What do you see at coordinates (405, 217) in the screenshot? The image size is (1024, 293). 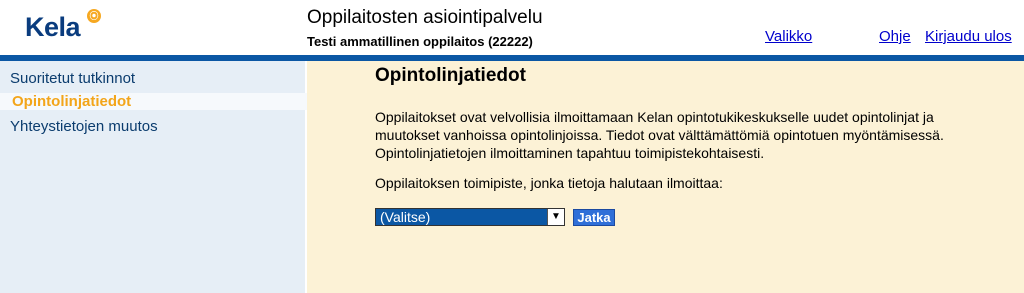 I see `select-value: (Valitse)` at bounding box center [405, 217].